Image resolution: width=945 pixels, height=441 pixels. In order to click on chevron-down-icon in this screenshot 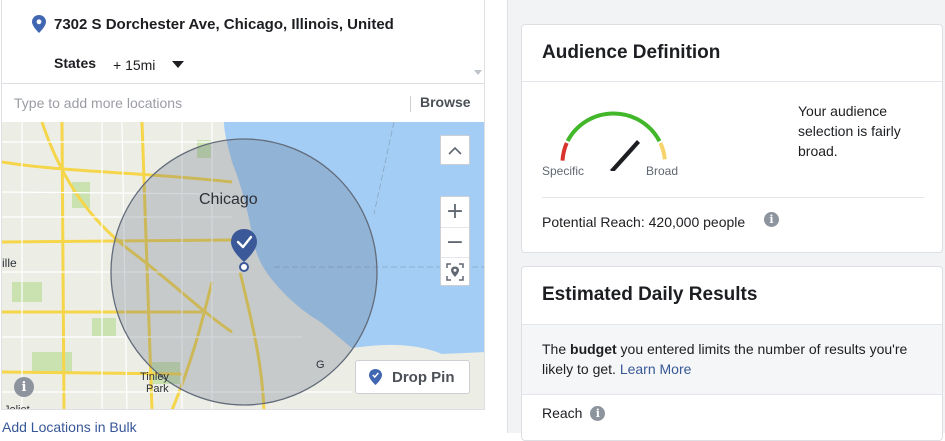, I will do `click(178, 65)`.